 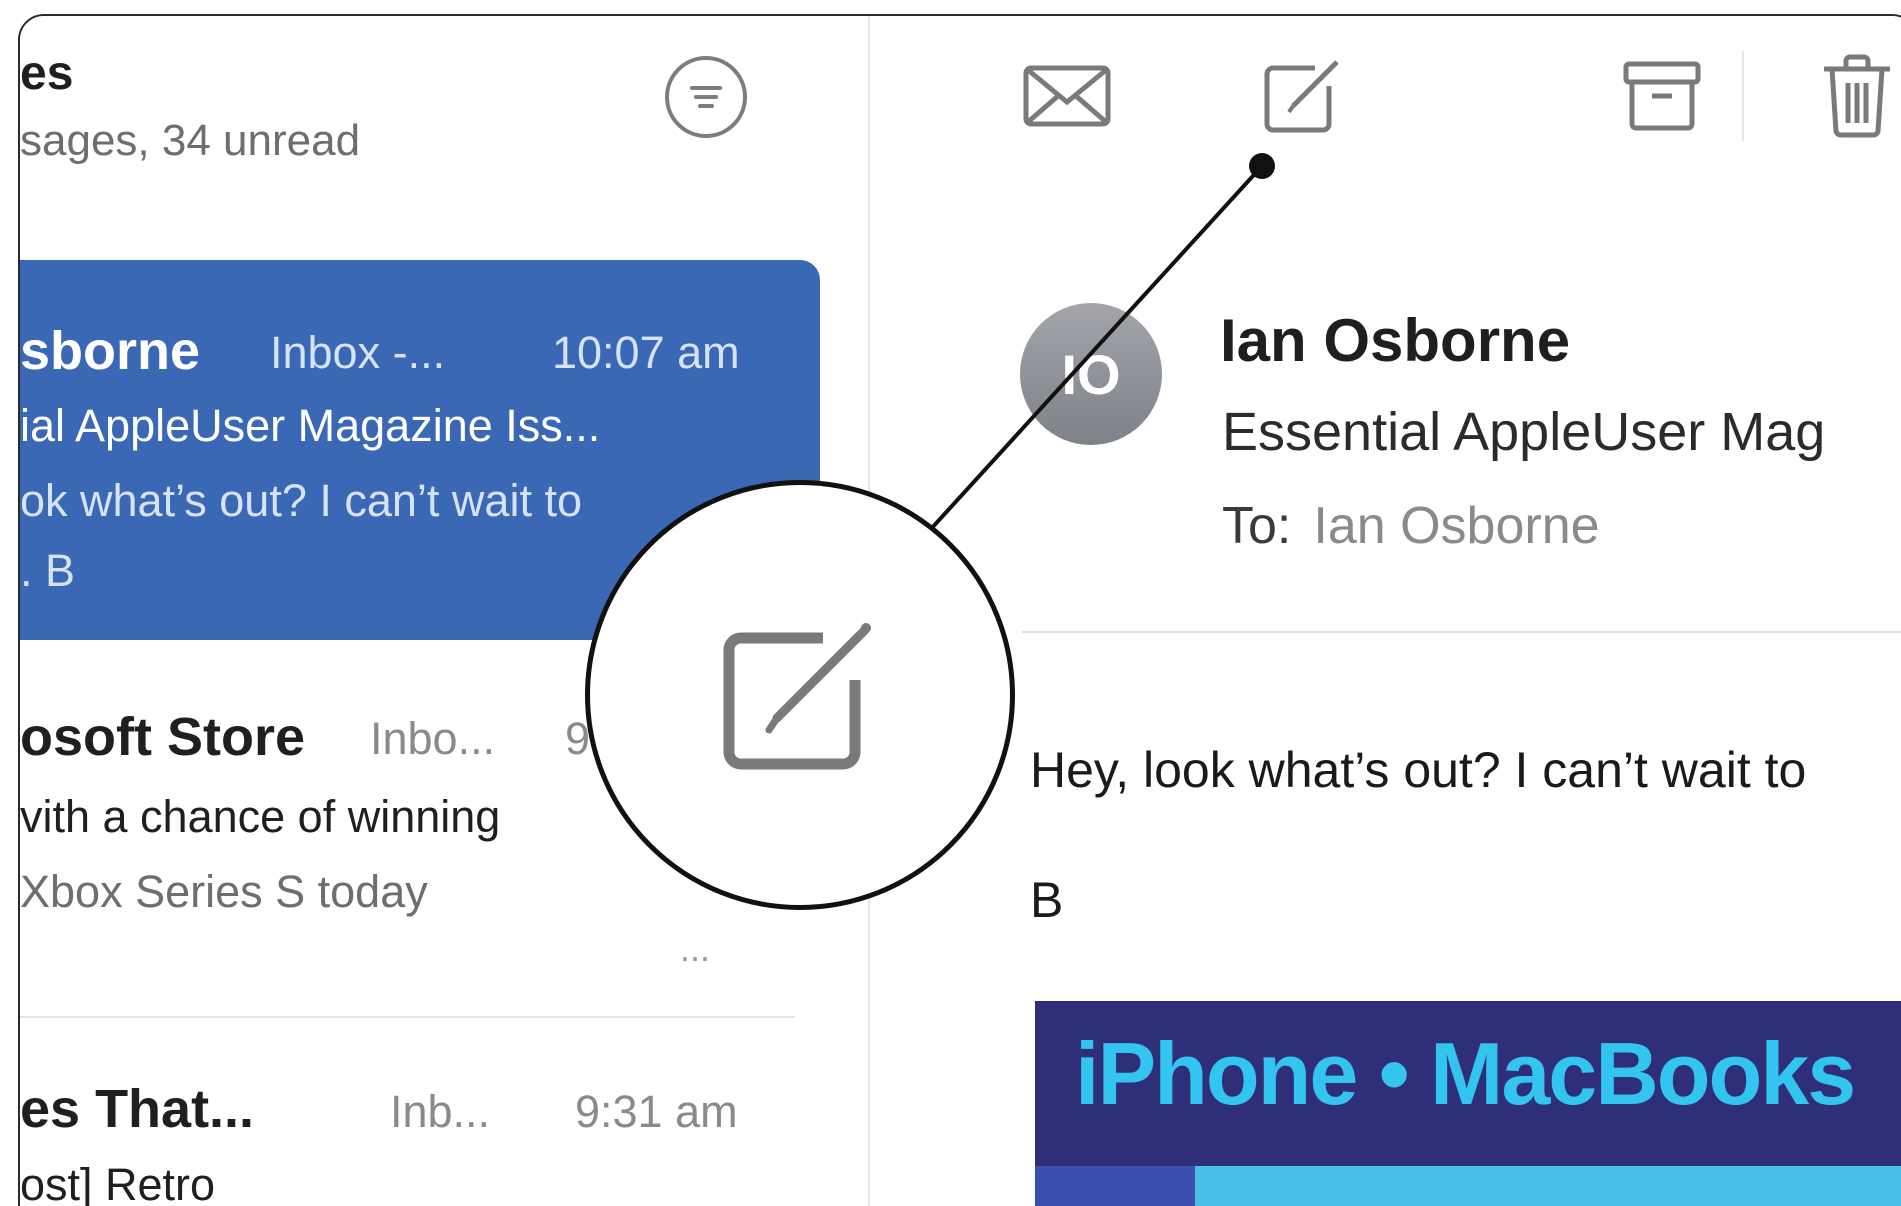 I want to click on message-preview-line2: . B, so click(x=48, y=570).